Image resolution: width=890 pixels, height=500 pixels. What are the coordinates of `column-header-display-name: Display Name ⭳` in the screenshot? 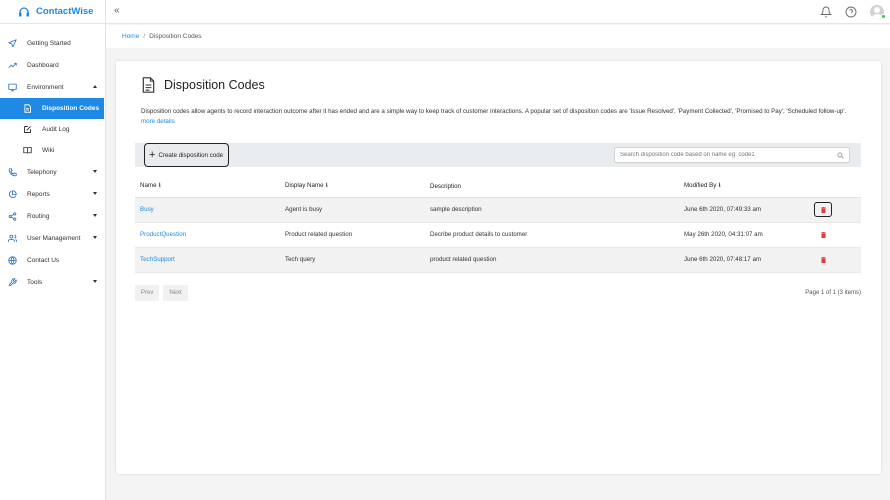 It's located at (352, 187).